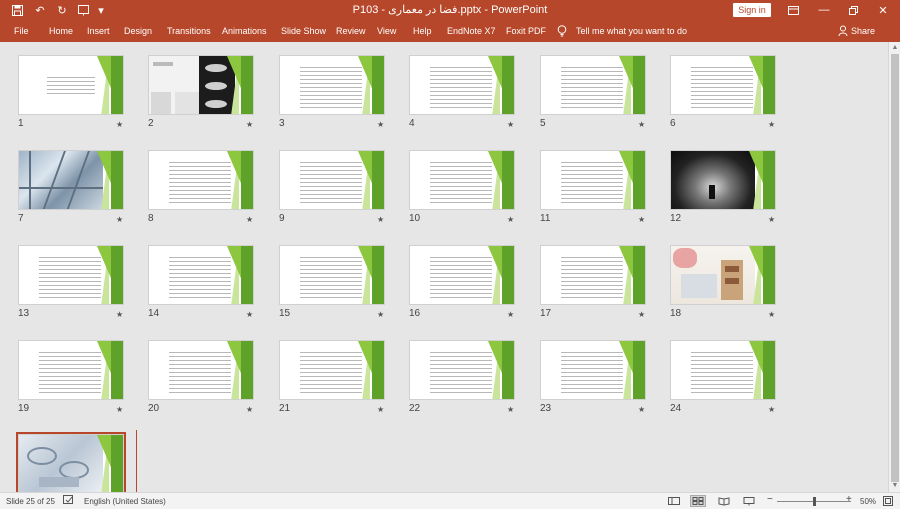 The image size is (900, 509). Describe the element at coordinates (412, 123) in the screenshot. I see `slide-number: 4` at that location.